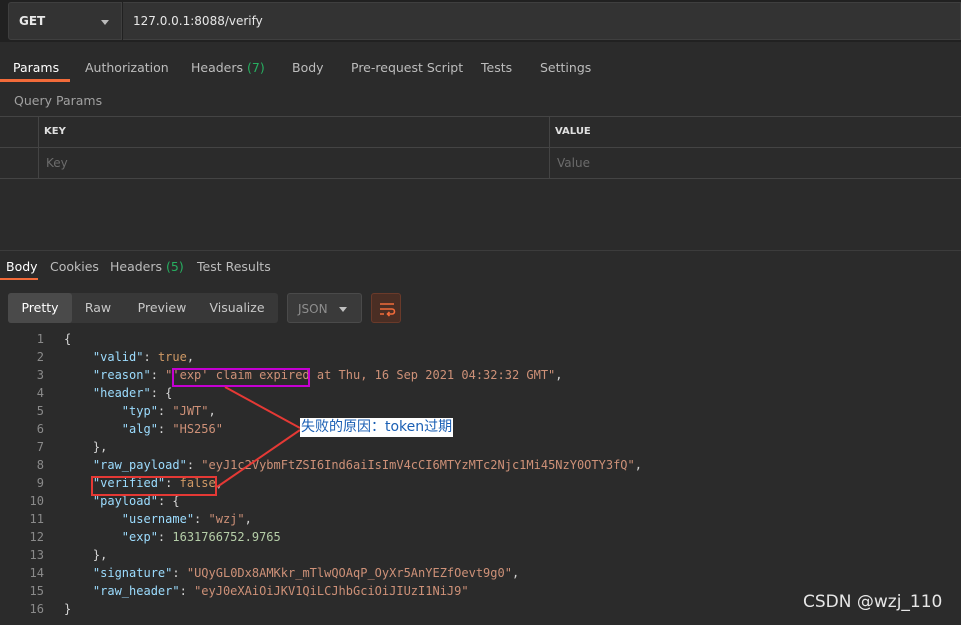 The height and width of the screenshot is (625, 961). I want to click on code-text: "valid": true,, so click(143, 357).